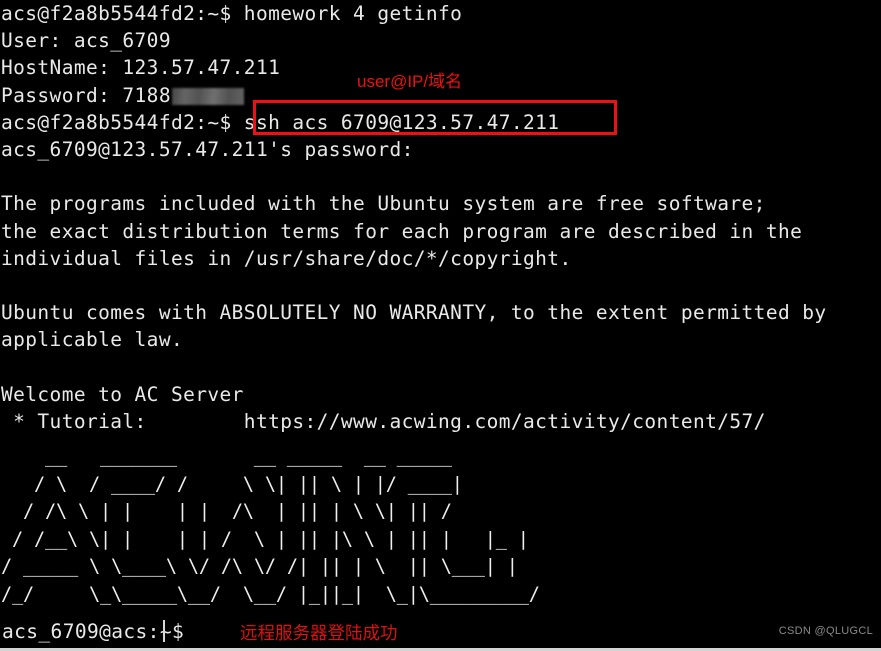 The width and height of the screenshot is (881, 651). I want to click on terminal-line-remote-prompt: acs_6709@acs:~$, so click(93, 631).